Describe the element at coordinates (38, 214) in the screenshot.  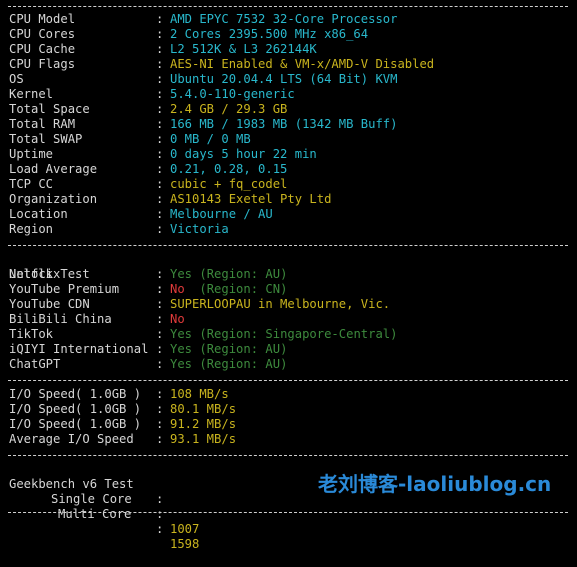
I see `sysinfo-location-label: Location` at that location.